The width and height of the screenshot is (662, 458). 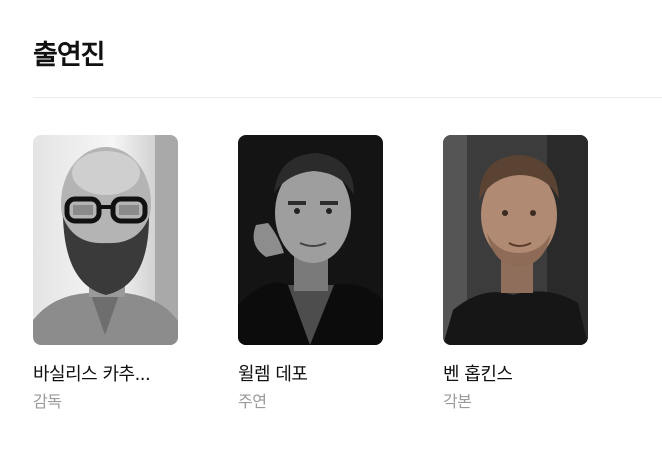 I want to click on cast-card: 벤 홉킨스 각본, so click(x=523, y=274).